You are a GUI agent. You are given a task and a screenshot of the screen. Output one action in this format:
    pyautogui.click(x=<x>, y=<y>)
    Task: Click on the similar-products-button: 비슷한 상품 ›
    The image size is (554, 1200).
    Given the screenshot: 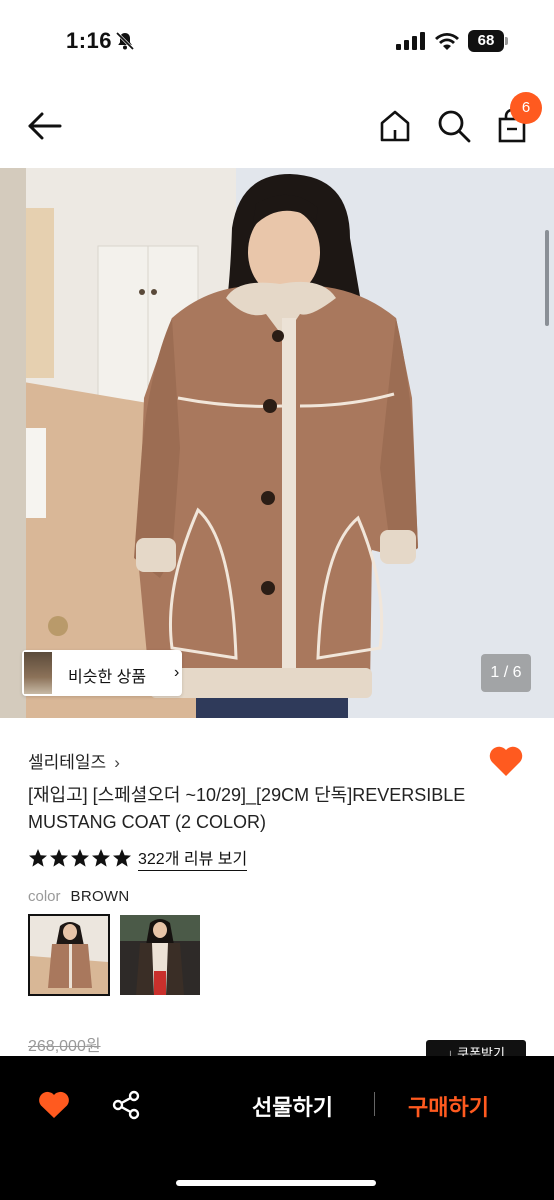 What is the action you would take?
    pyautogui.click(x=102, y=673)
    